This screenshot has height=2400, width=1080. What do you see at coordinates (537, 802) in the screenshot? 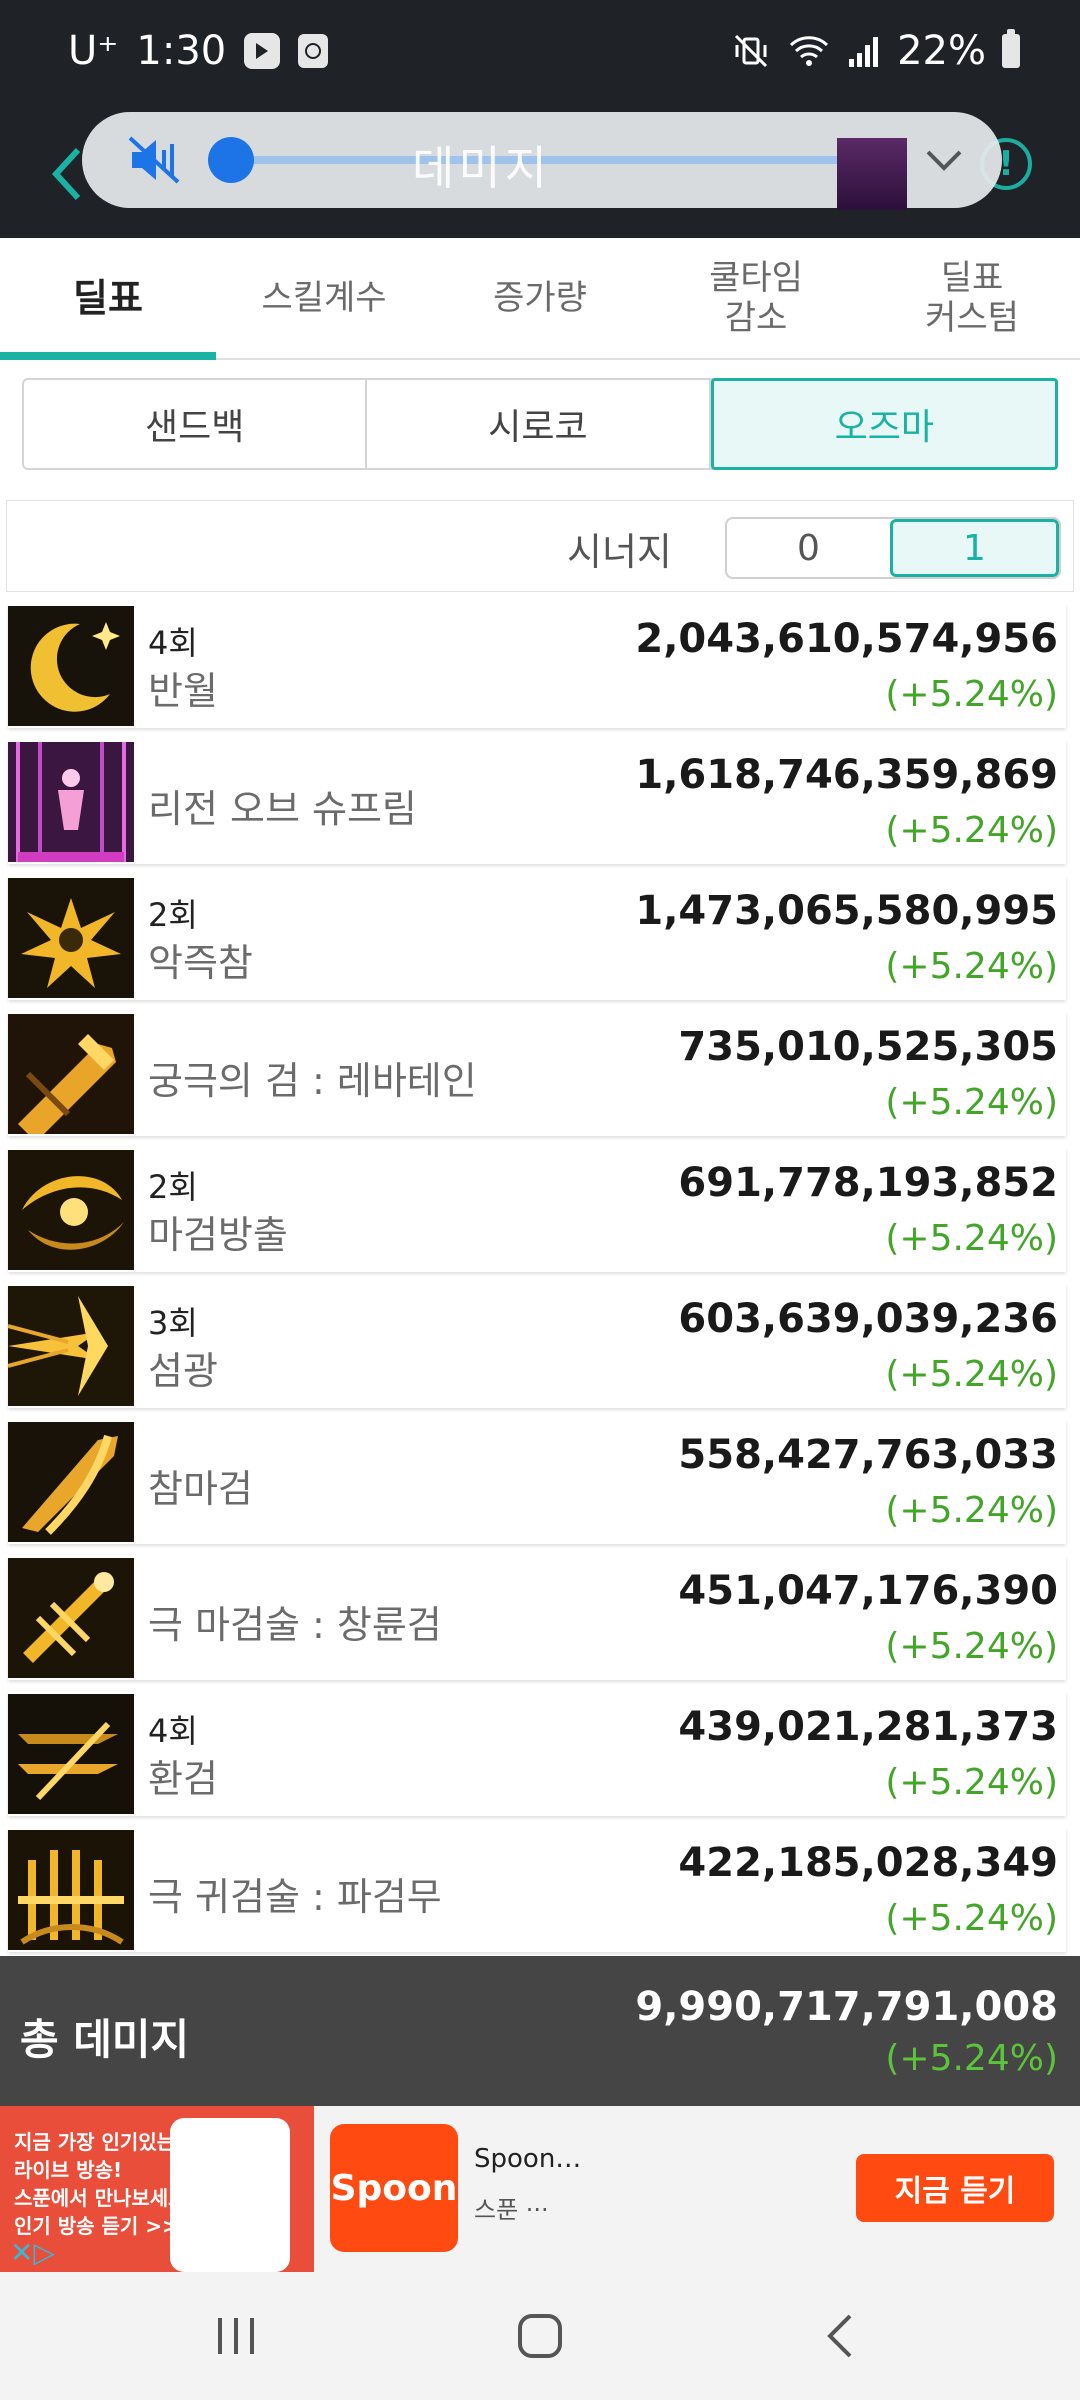
I see `list-item: 리전 오브 슈프림 1,618,746,359,869 (+5.24%)` at bounding box center [537, 802].